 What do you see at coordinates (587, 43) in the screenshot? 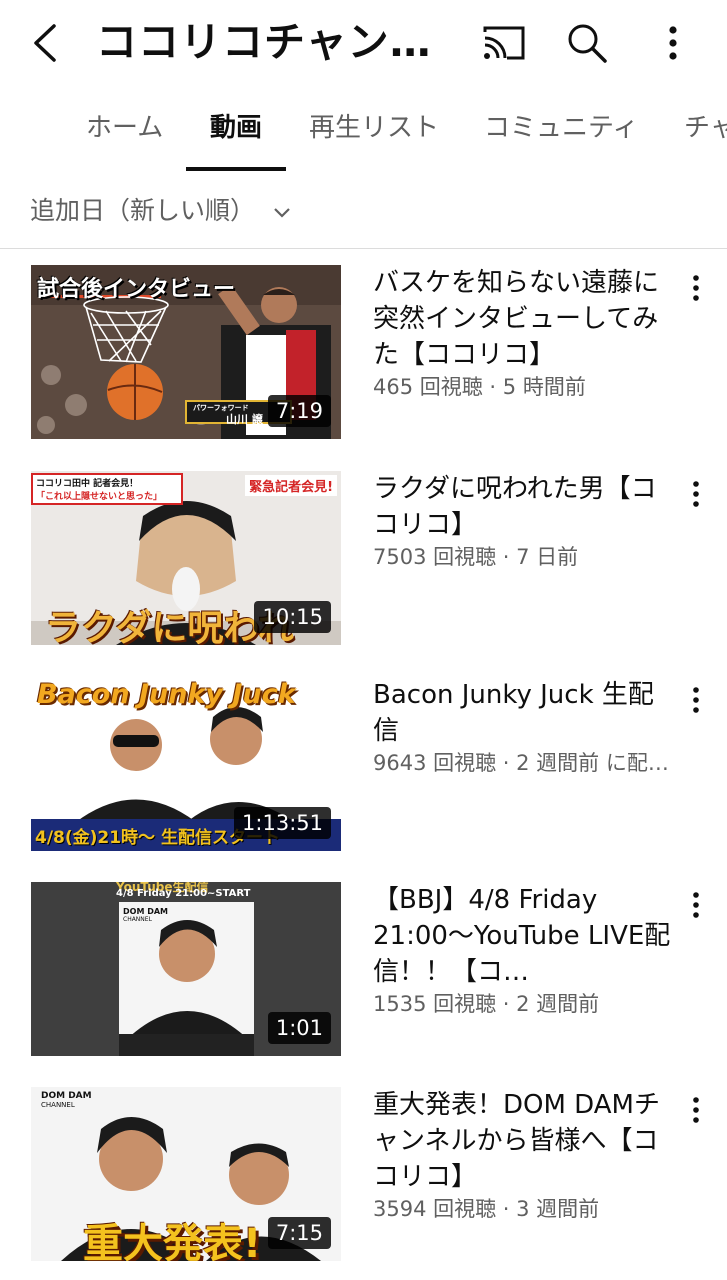
I see `search-icon` at bounding box center [587, 43].